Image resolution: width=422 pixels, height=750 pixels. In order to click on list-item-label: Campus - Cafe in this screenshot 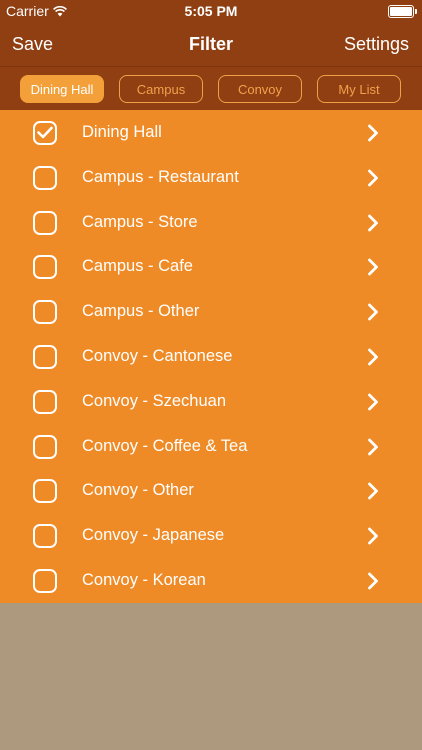, I will do `click(137, 266)`.